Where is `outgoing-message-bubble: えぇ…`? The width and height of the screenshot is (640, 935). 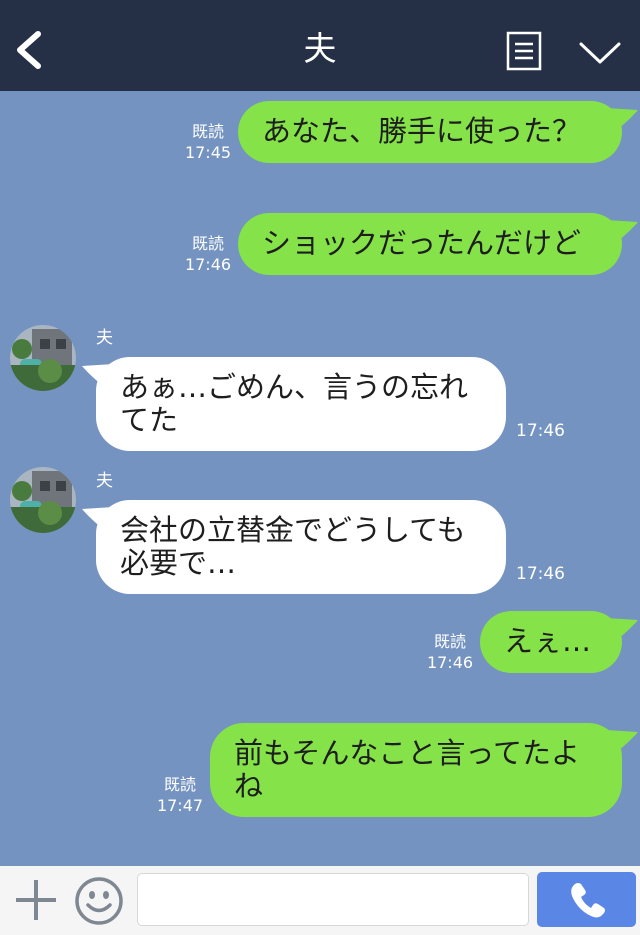
outgoing-message-bubble: えぇ… is located at coordinates (551, 642).